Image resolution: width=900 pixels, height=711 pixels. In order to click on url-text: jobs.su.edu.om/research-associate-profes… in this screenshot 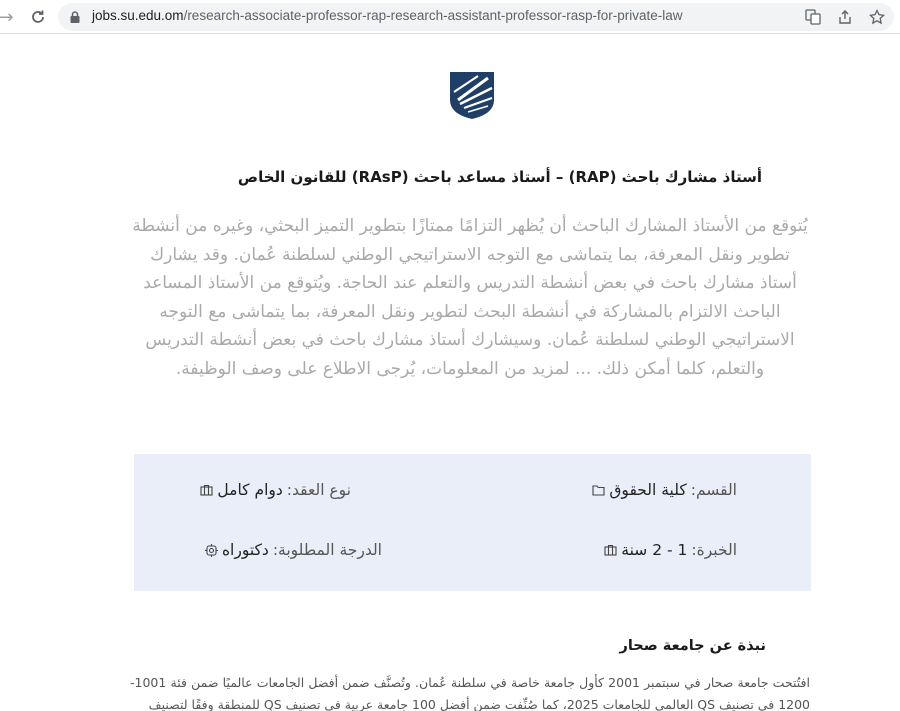, I will do `click(387, 15)`.